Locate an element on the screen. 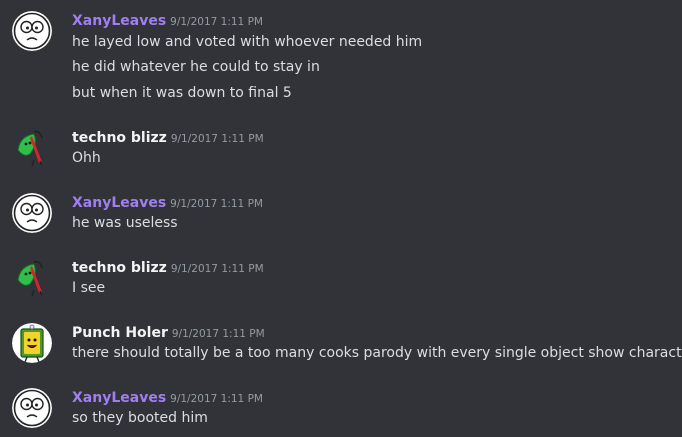 The image size is (682, 437). message-text: I see is located at coordinates (89, 288).